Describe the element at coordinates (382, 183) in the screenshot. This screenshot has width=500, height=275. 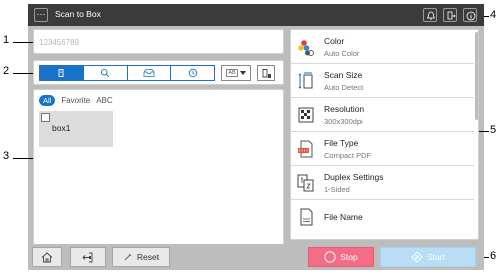
I see `setting-duplex: Duplex Settings 1-Sided` at that location.